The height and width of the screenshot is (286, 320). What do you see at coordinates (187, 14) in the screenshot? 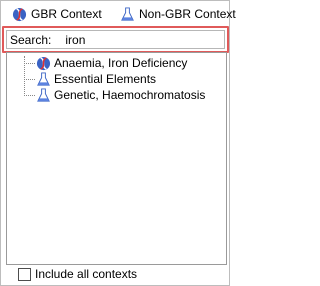
I see `non-gbr-context-label: Non-GBR Context` at bounding box center [187, 14].